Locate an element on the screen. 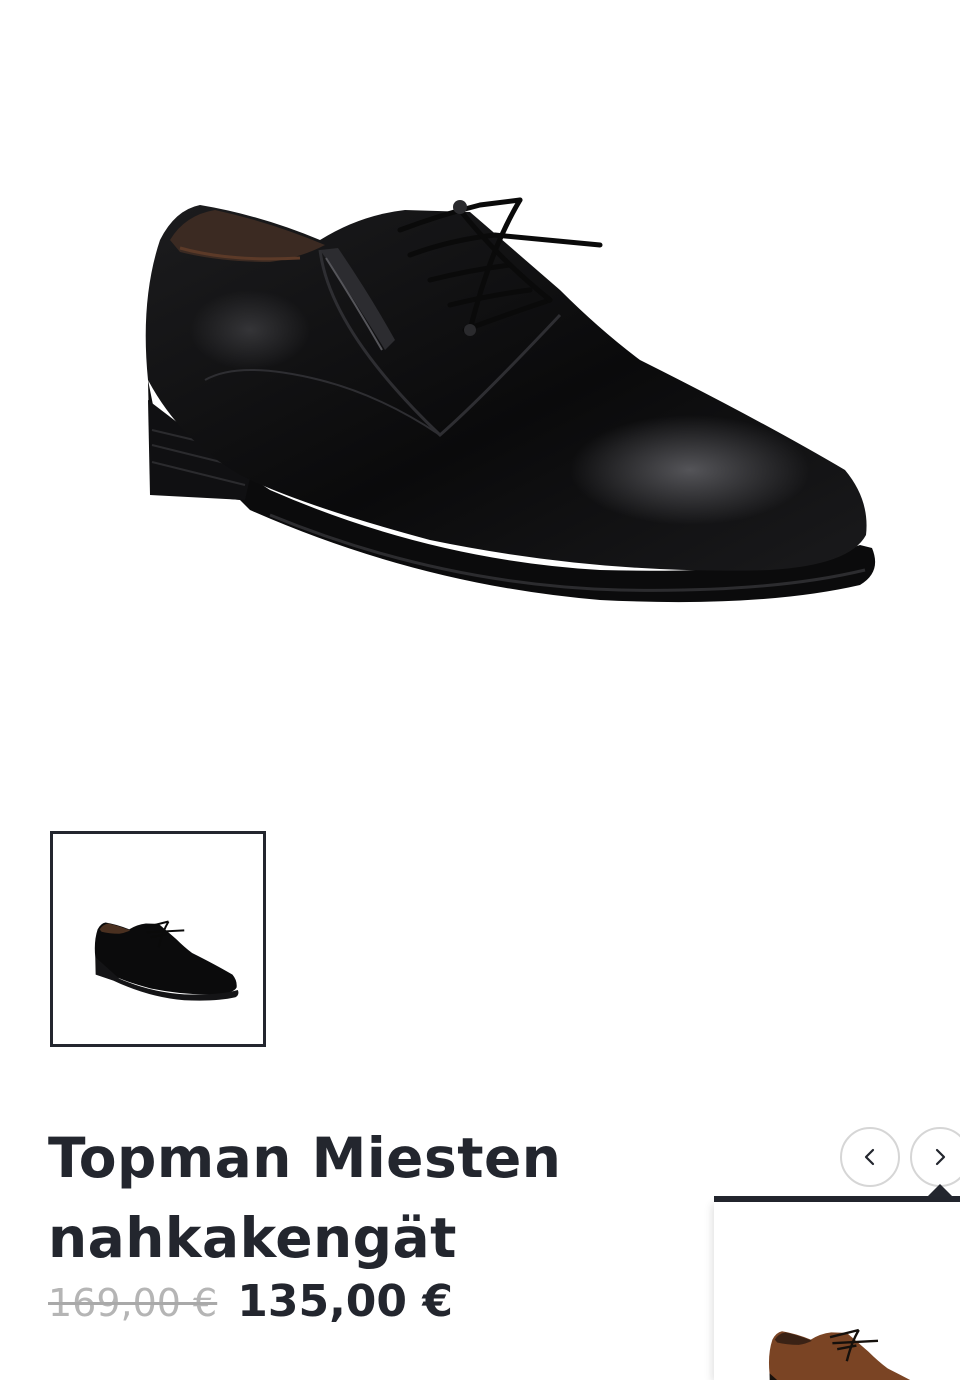 The width and height of the screenshot is (960, 1380). current-price: 135,00 € is located at coordinates (345, 1301).